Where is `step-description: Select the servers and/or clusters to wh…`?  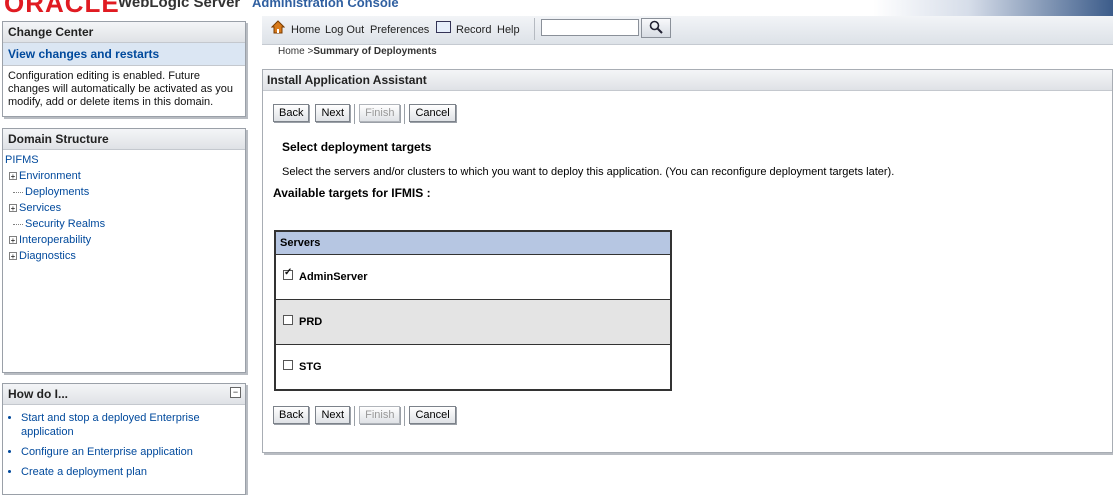 step-description: Select the servers and/or clusters to wh… is located at coordinates (588, 172).